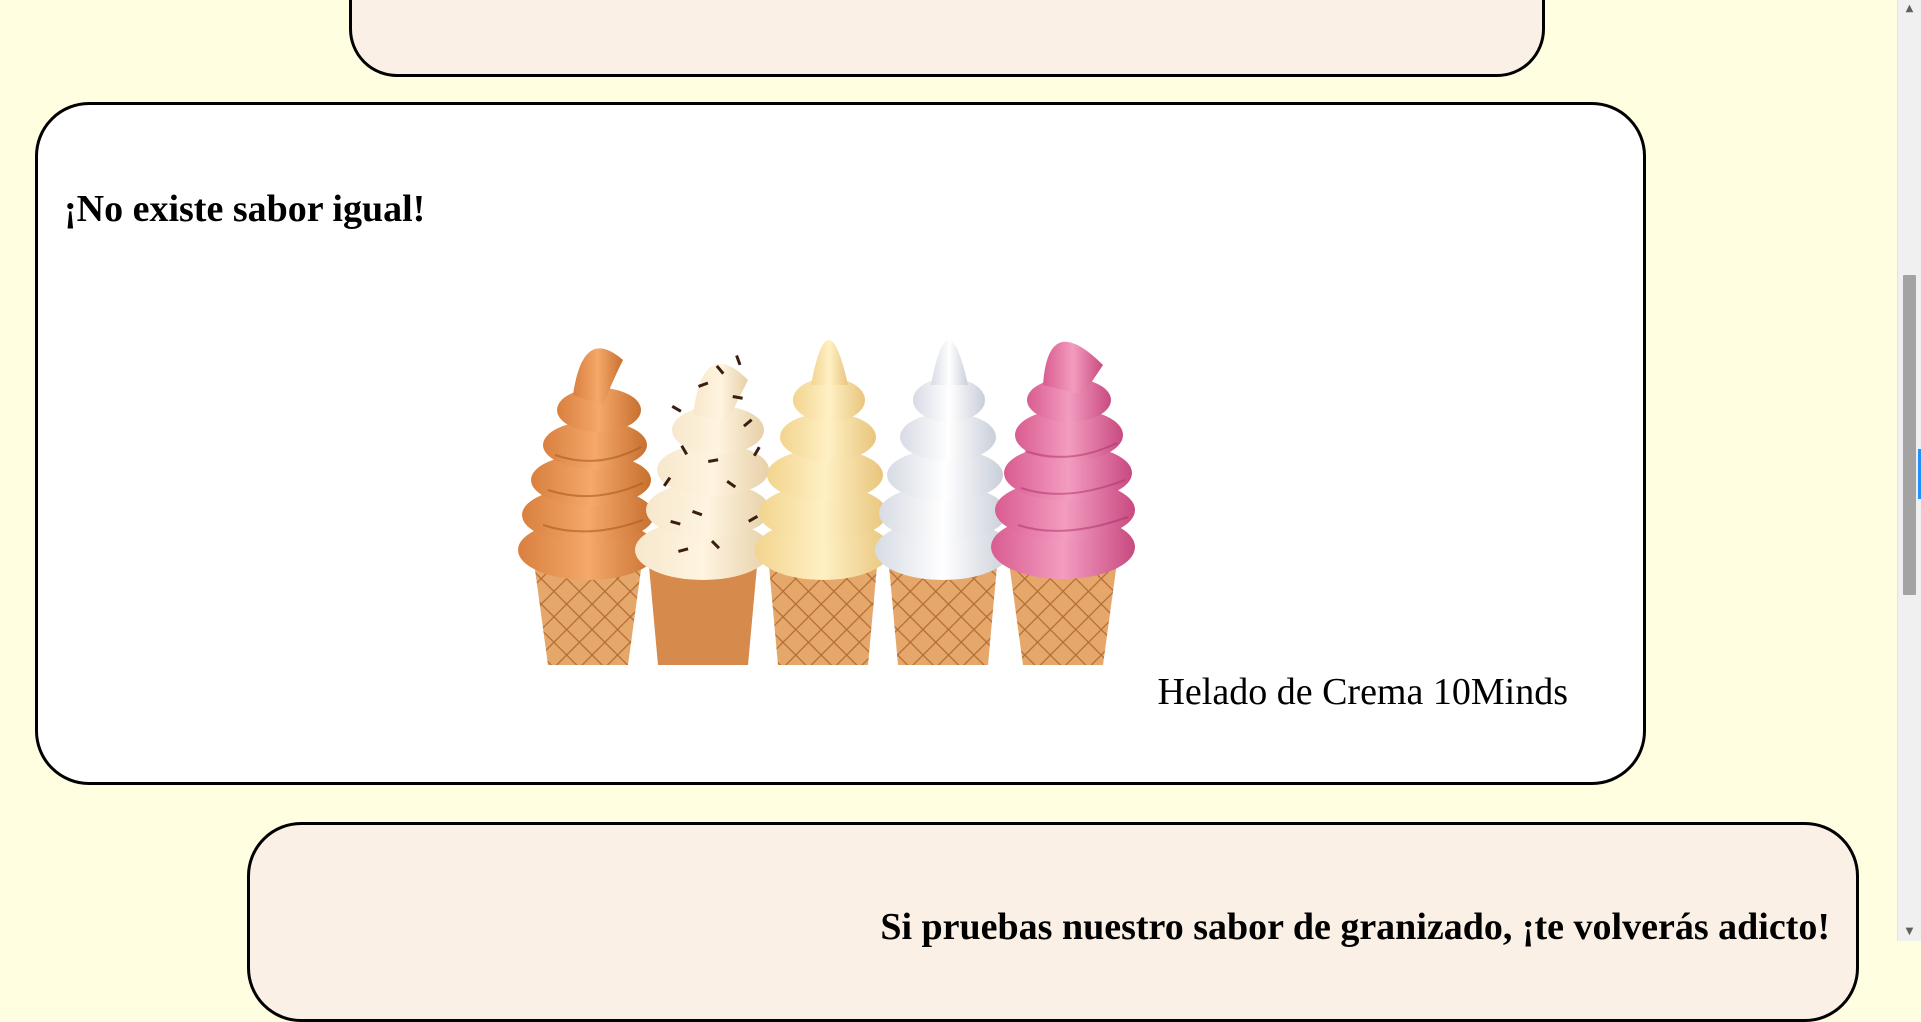 This screenshot has width=1921, height=1022. What do you see at coordinates (826, 502) in the screenshot?
I see `soft-serve-ice-cream-cones-image` at bounding box center [826, 502].